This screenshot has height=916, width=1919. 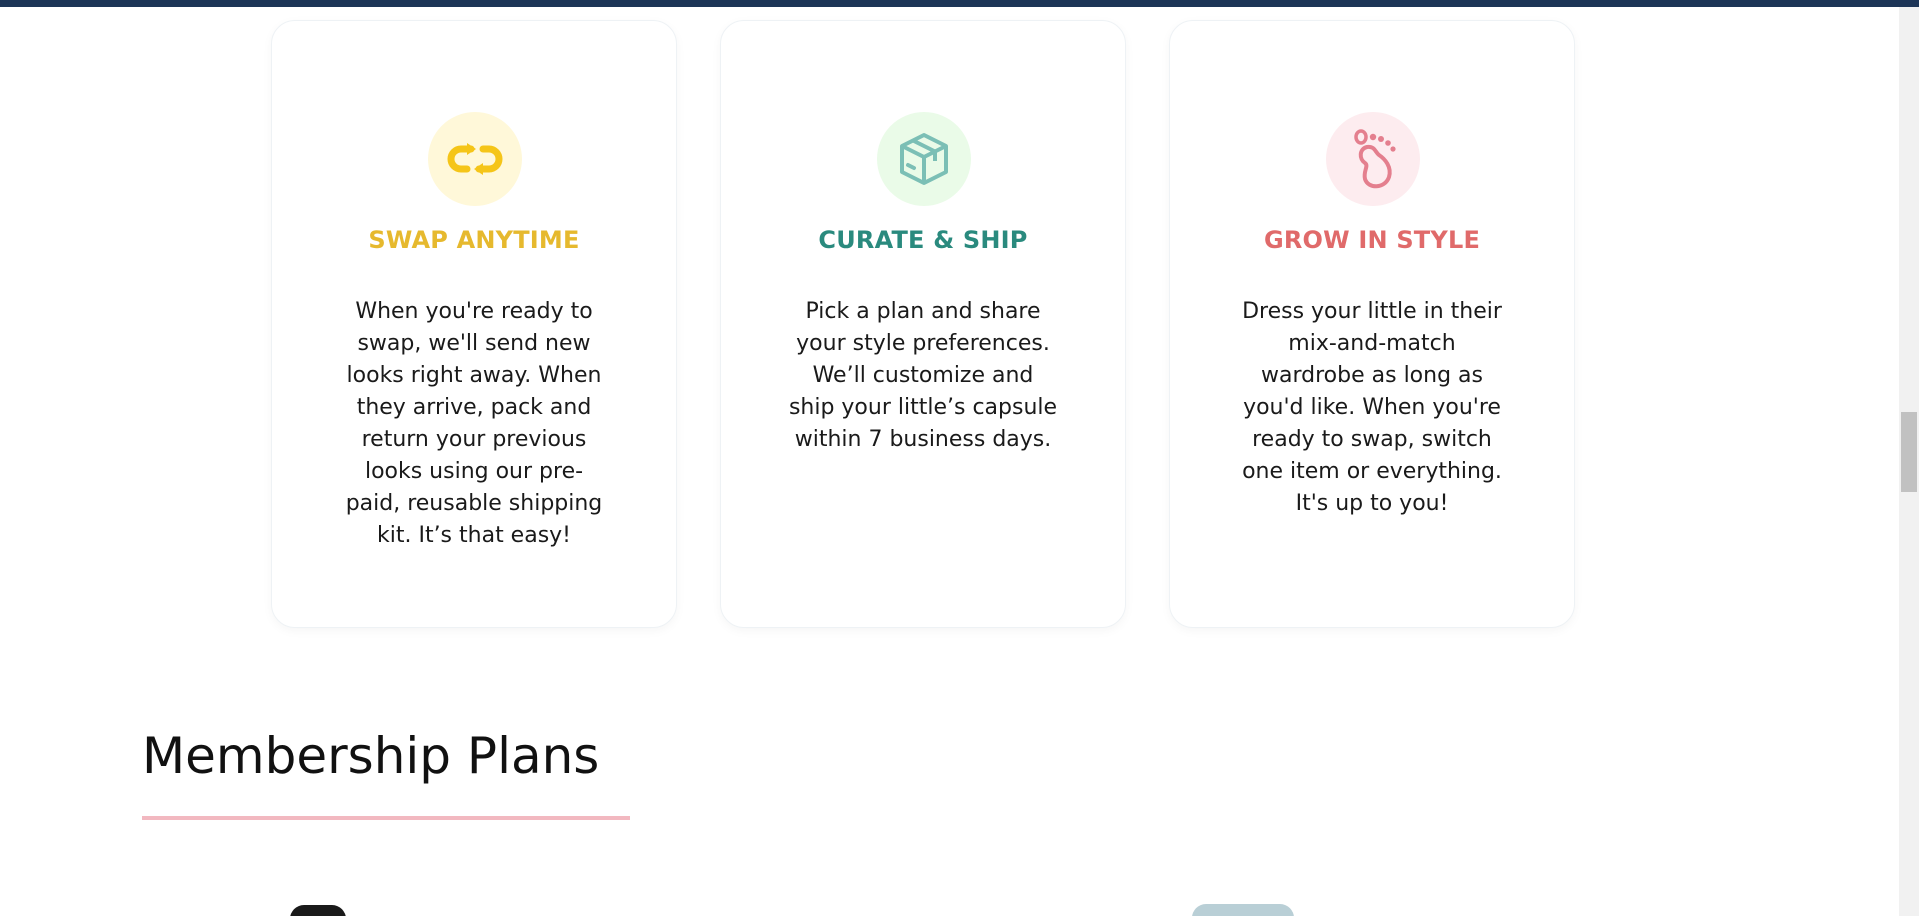 I want to click on scrollbar-thumb, so click(x=1909, y=452).